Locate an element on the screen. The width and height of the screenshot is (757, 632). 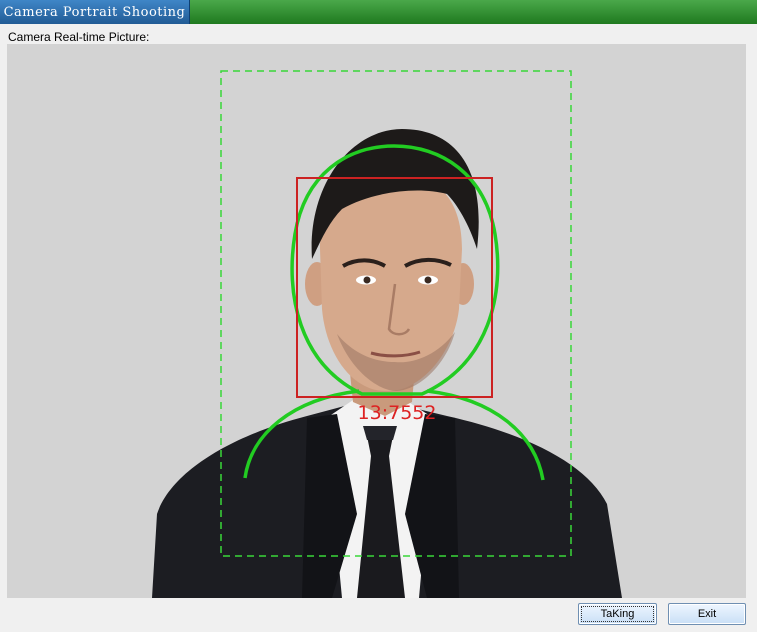
detection-score: 13:7552 is located at coordinates (397, 413).